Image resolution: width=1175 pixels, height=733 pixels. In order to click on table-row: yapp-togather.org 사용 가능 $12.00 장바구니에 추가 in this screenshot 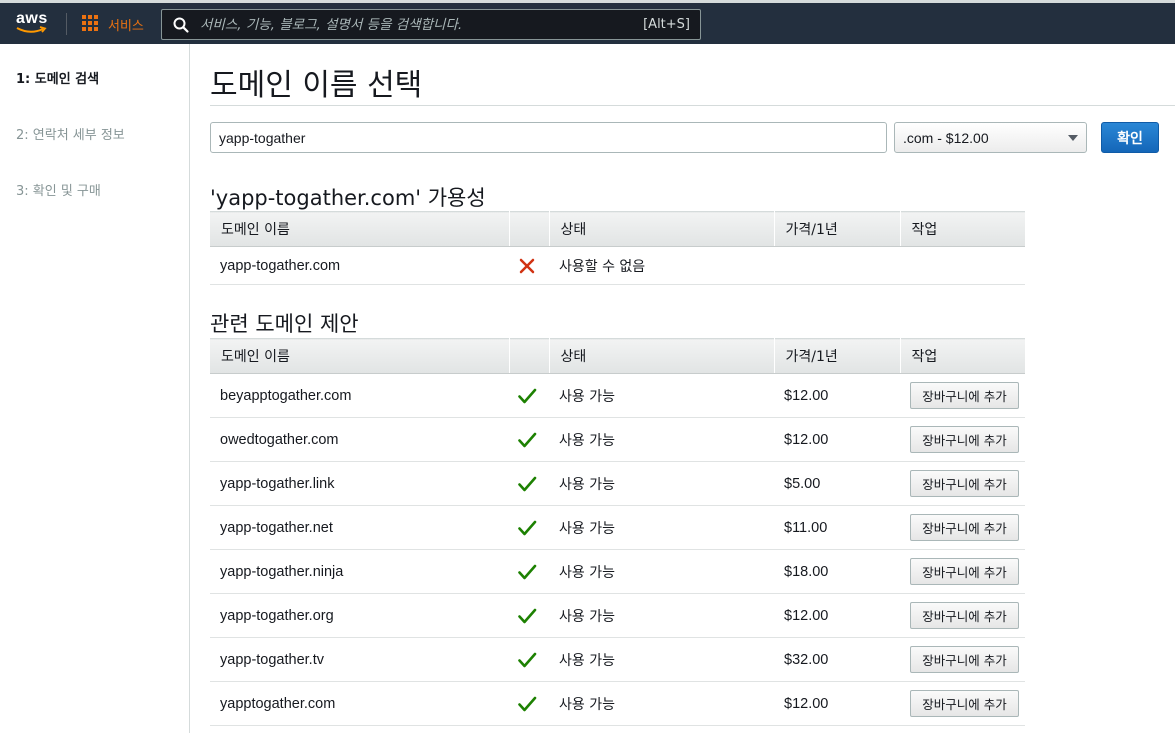, I will do `click(617, 615)`.